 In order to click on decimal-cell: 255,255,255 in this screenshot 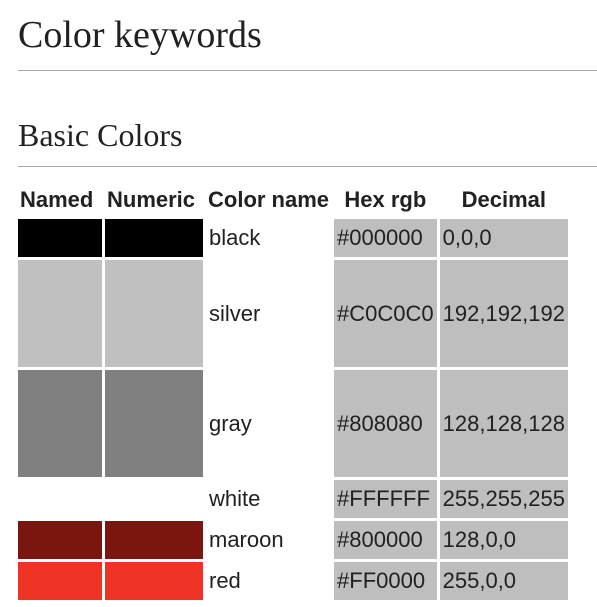, I will do `click(503, 499)`.